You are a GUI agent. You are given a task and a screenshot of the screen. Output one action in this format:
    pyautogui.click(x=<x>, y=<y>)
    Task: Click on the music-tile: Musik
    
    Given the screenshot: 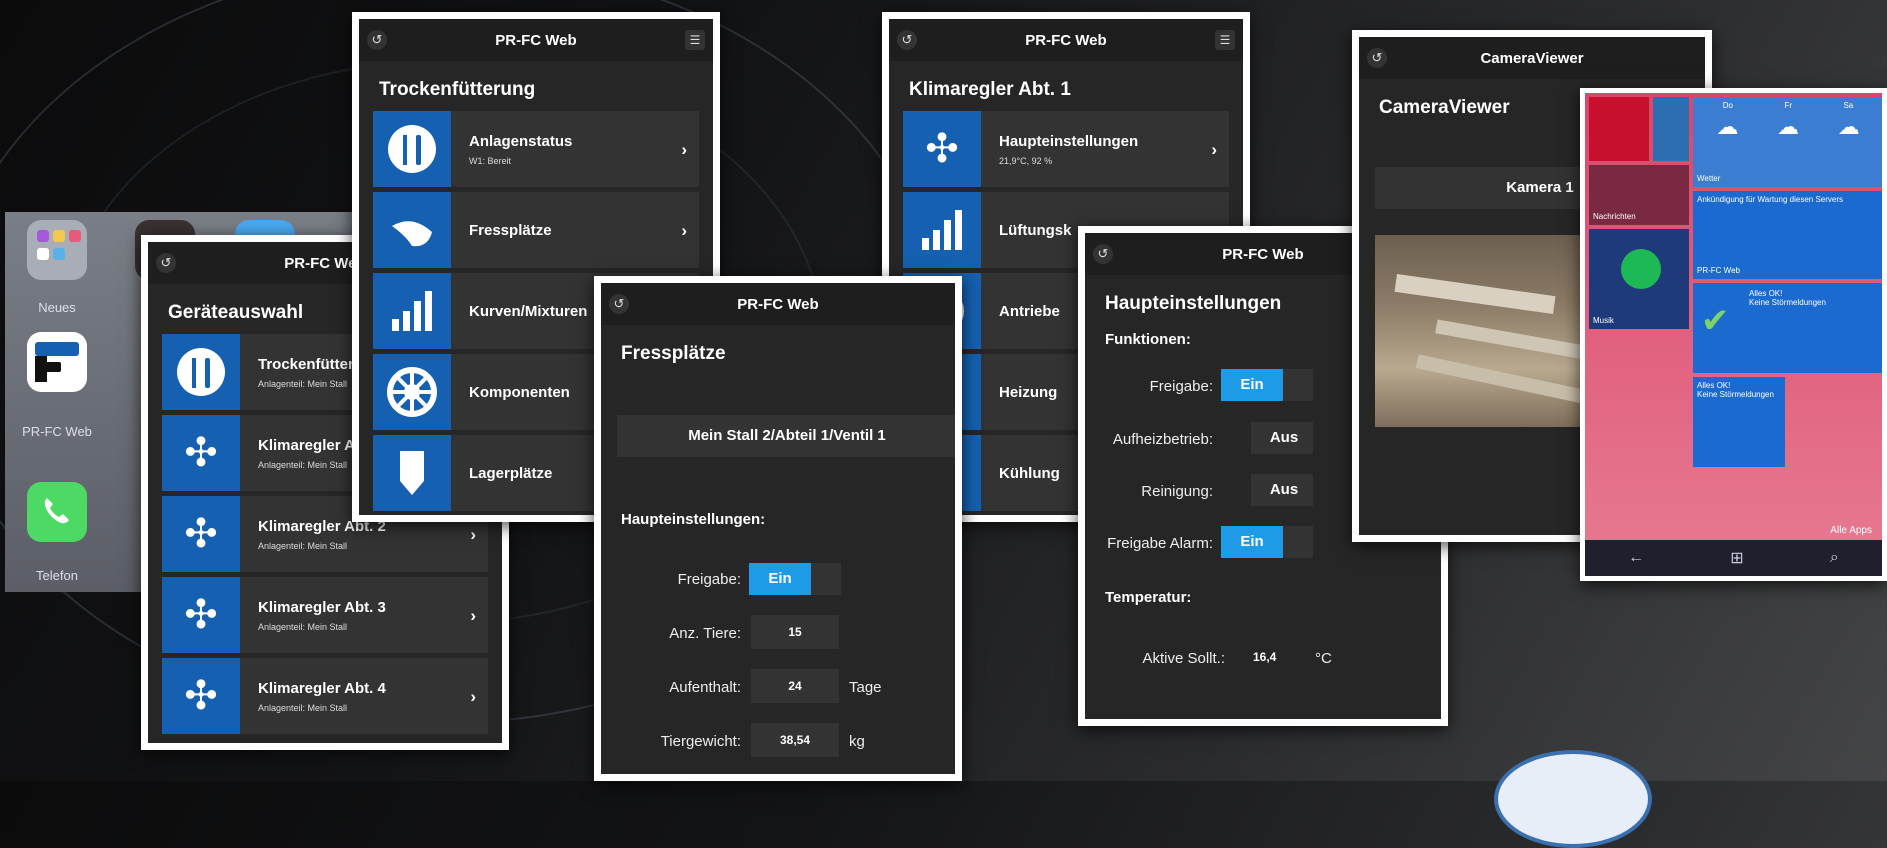 What is the action you would take?
    pyautogui.click(x=1639, y=279)
    